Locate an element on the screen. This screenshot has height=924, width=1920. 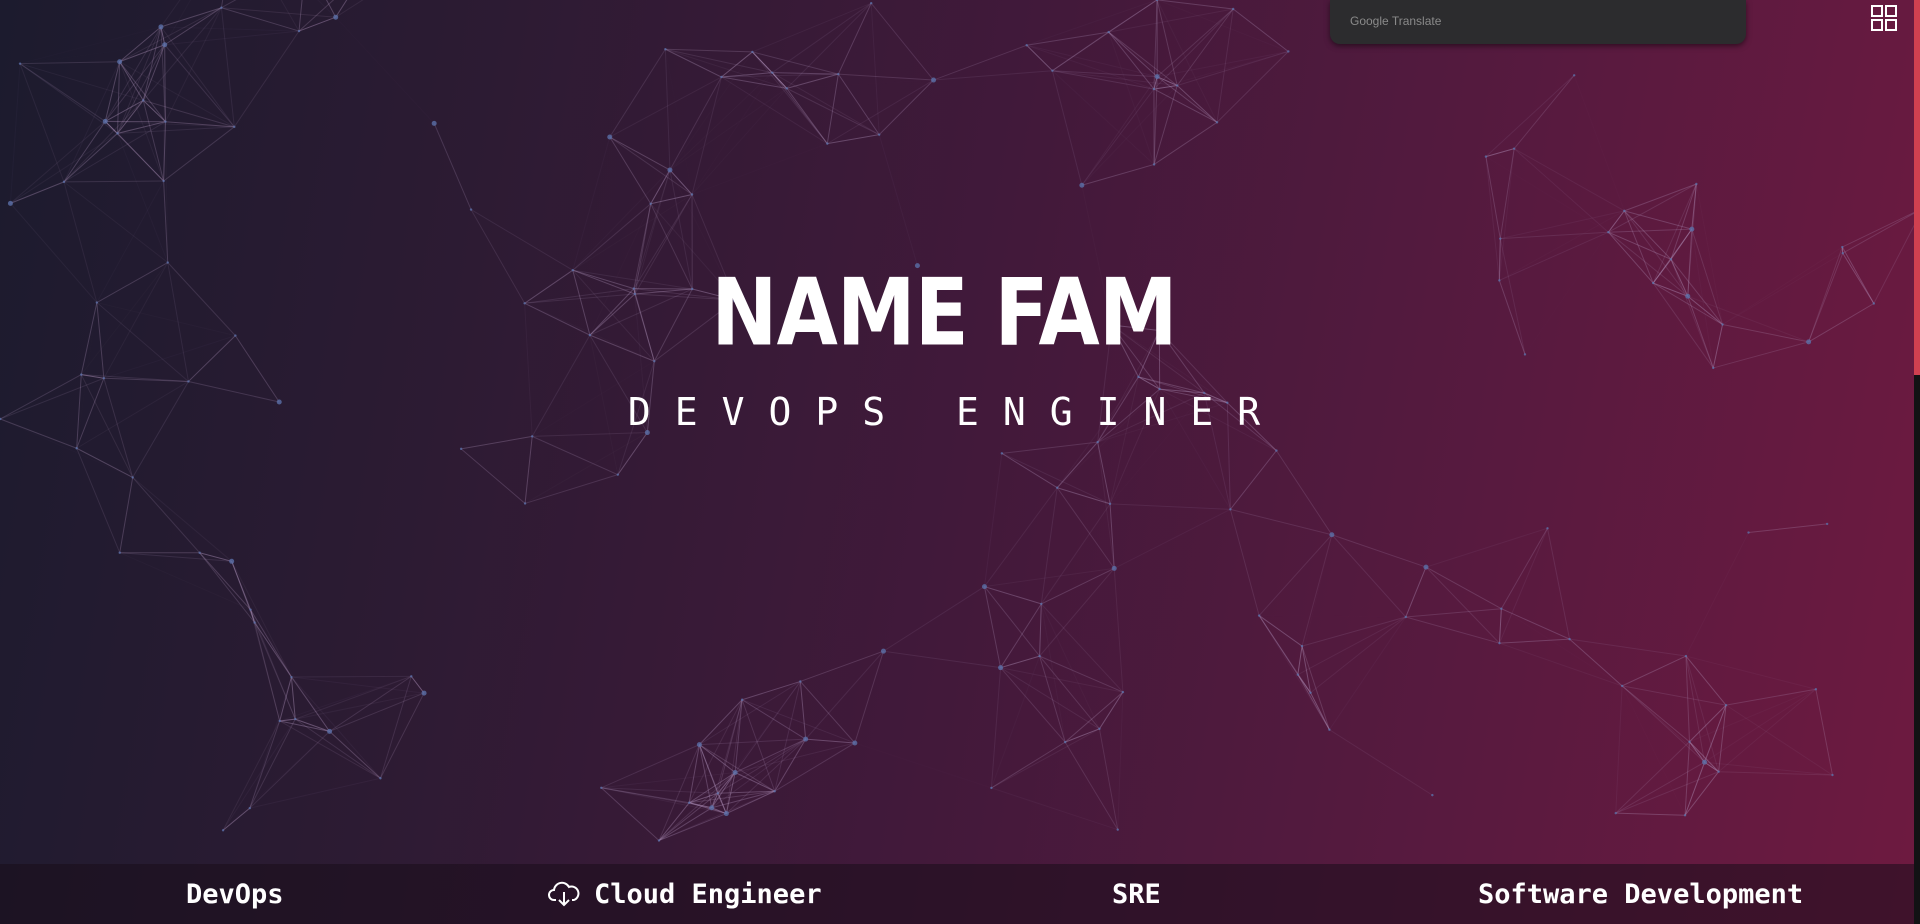
skill-sre: SRE is located at coordinates (1136, 894).